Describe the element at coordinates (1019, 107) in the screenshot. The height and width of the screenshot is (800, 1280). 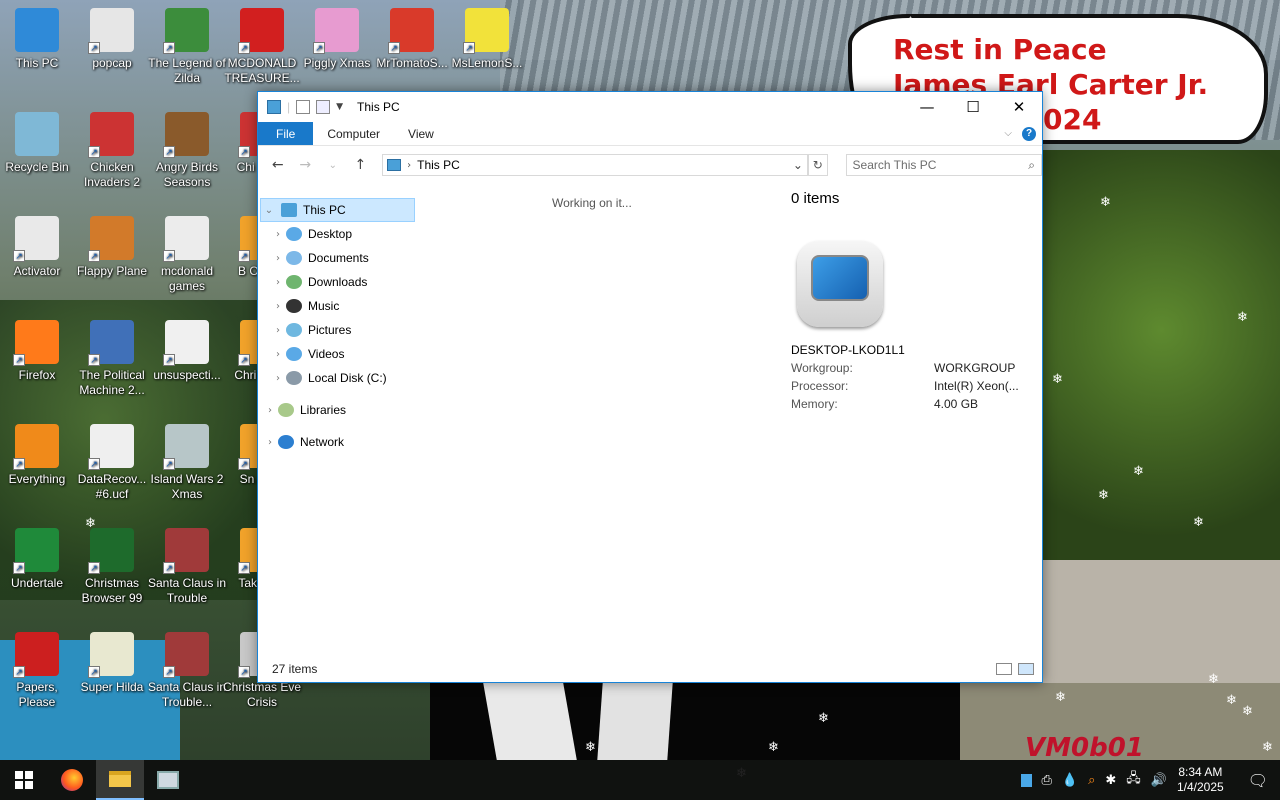
I see `close-button: ✕` at that location.